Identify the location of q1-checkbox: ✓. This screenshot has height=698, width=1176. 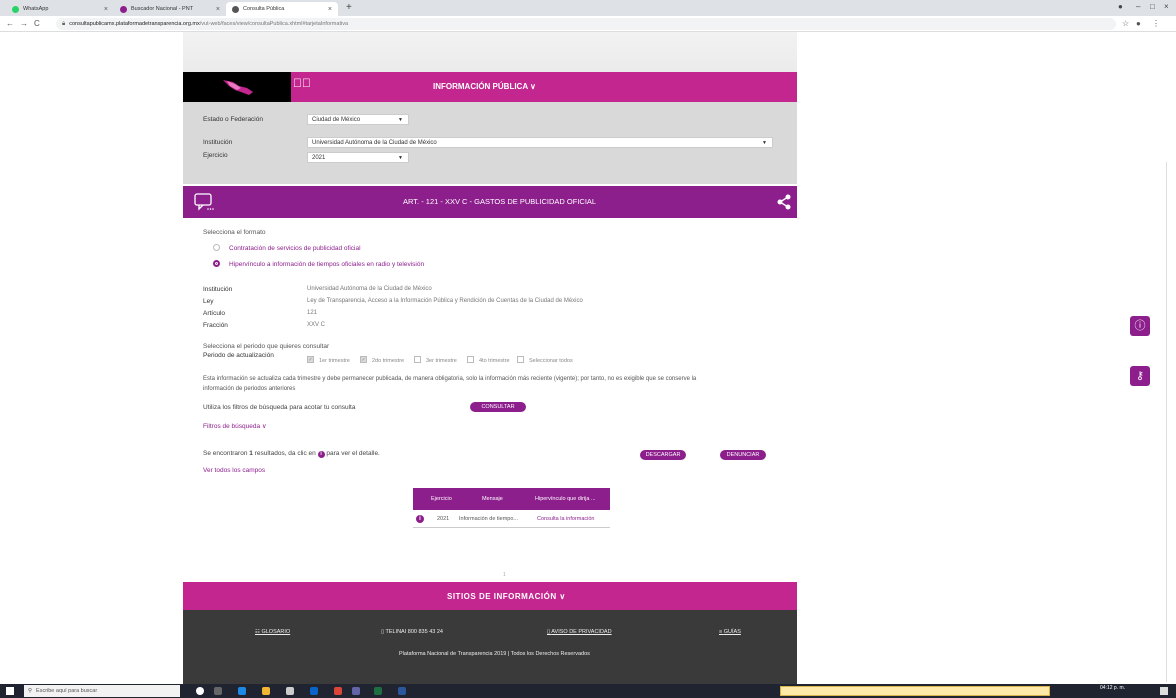
(310, 359).